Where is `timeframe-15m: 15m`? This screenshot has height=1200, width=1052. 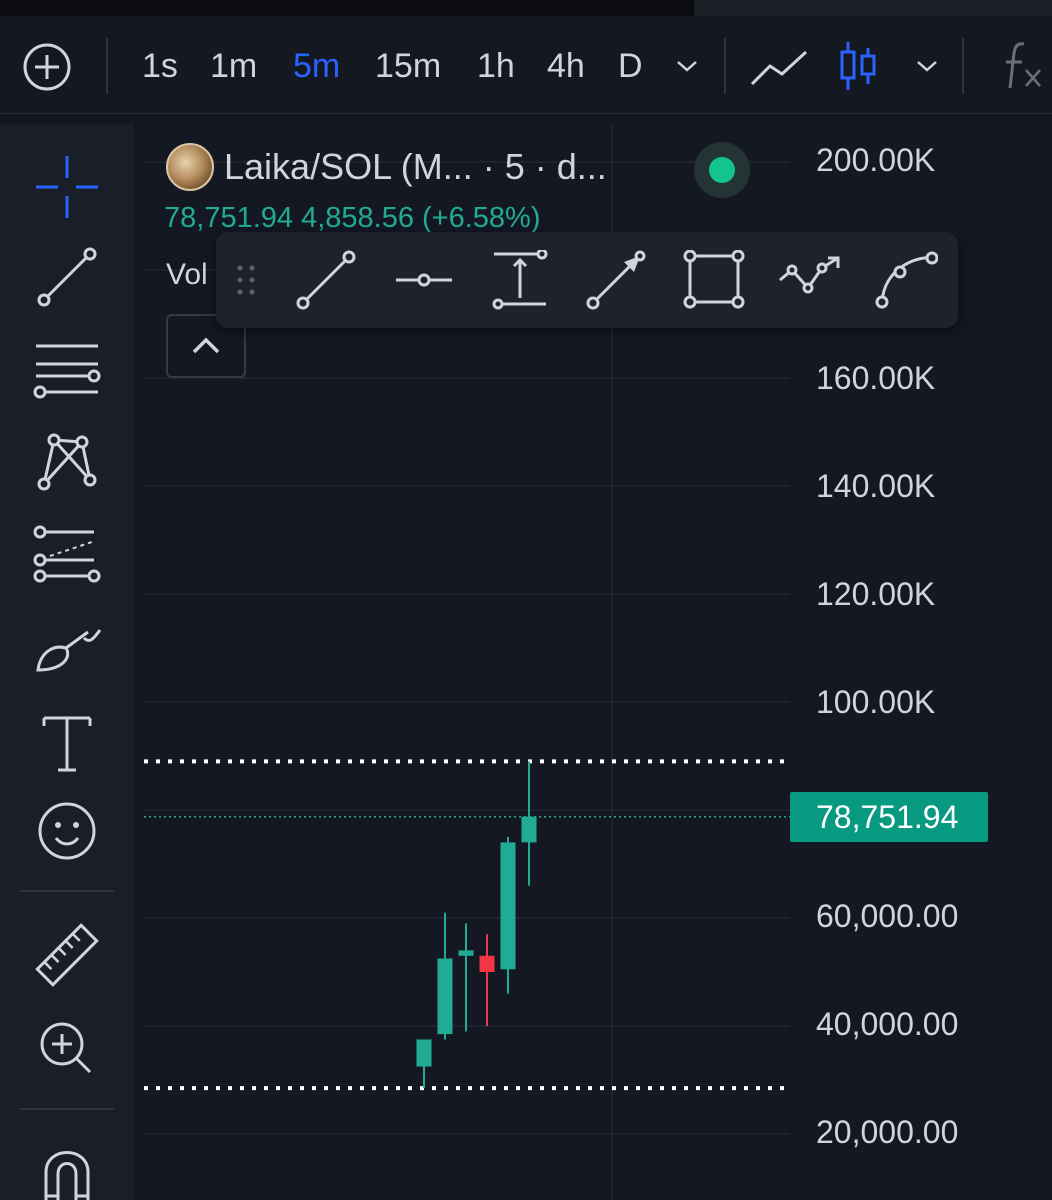 timeframe-15m: 15m is located at coordinates (408, 66).